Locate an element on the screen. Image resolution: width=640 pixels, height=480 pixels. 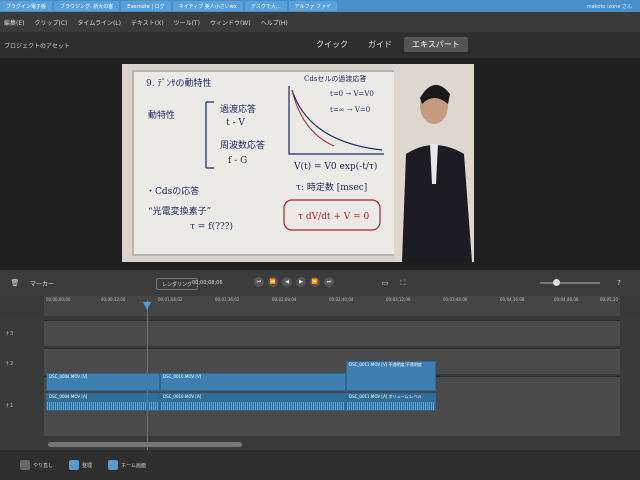
go-to-end-icon: ⏭ is located at coordinates (329, 282).